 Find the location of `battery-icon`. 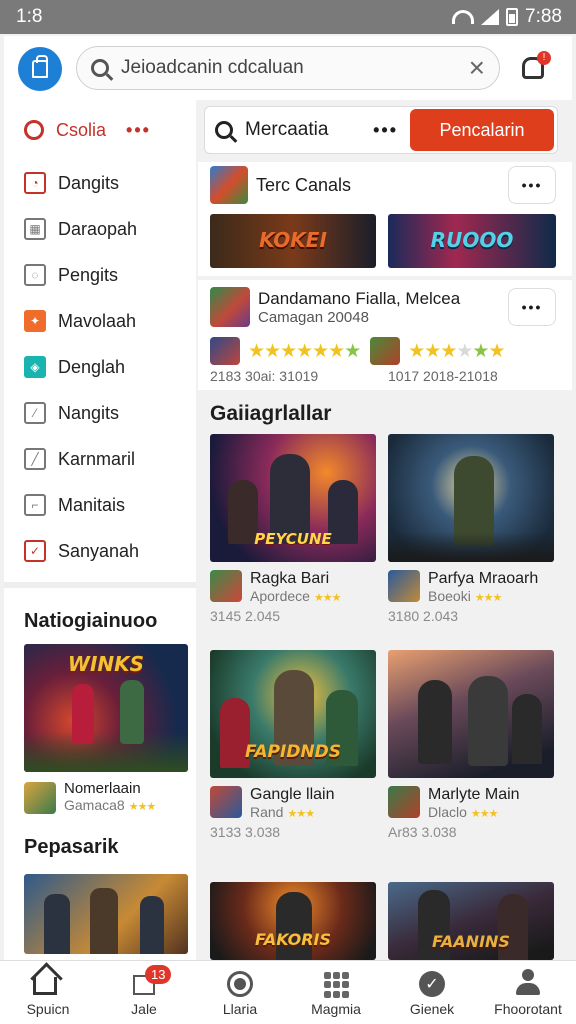

battery-icon is located at coordinates (512, 17).